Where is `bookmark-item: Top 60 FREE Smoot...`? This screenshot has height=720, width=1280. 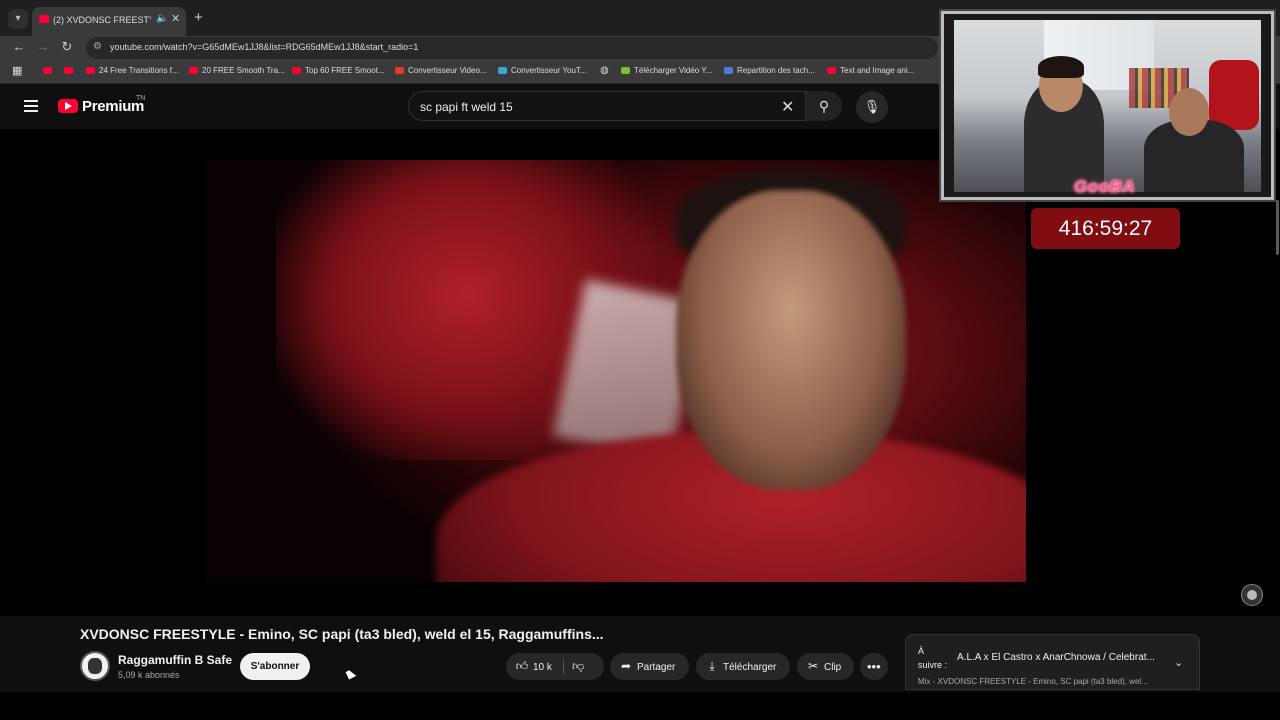 bookmark-item: Top 60 FREE Smoot... is located at coordinates (338, 70).